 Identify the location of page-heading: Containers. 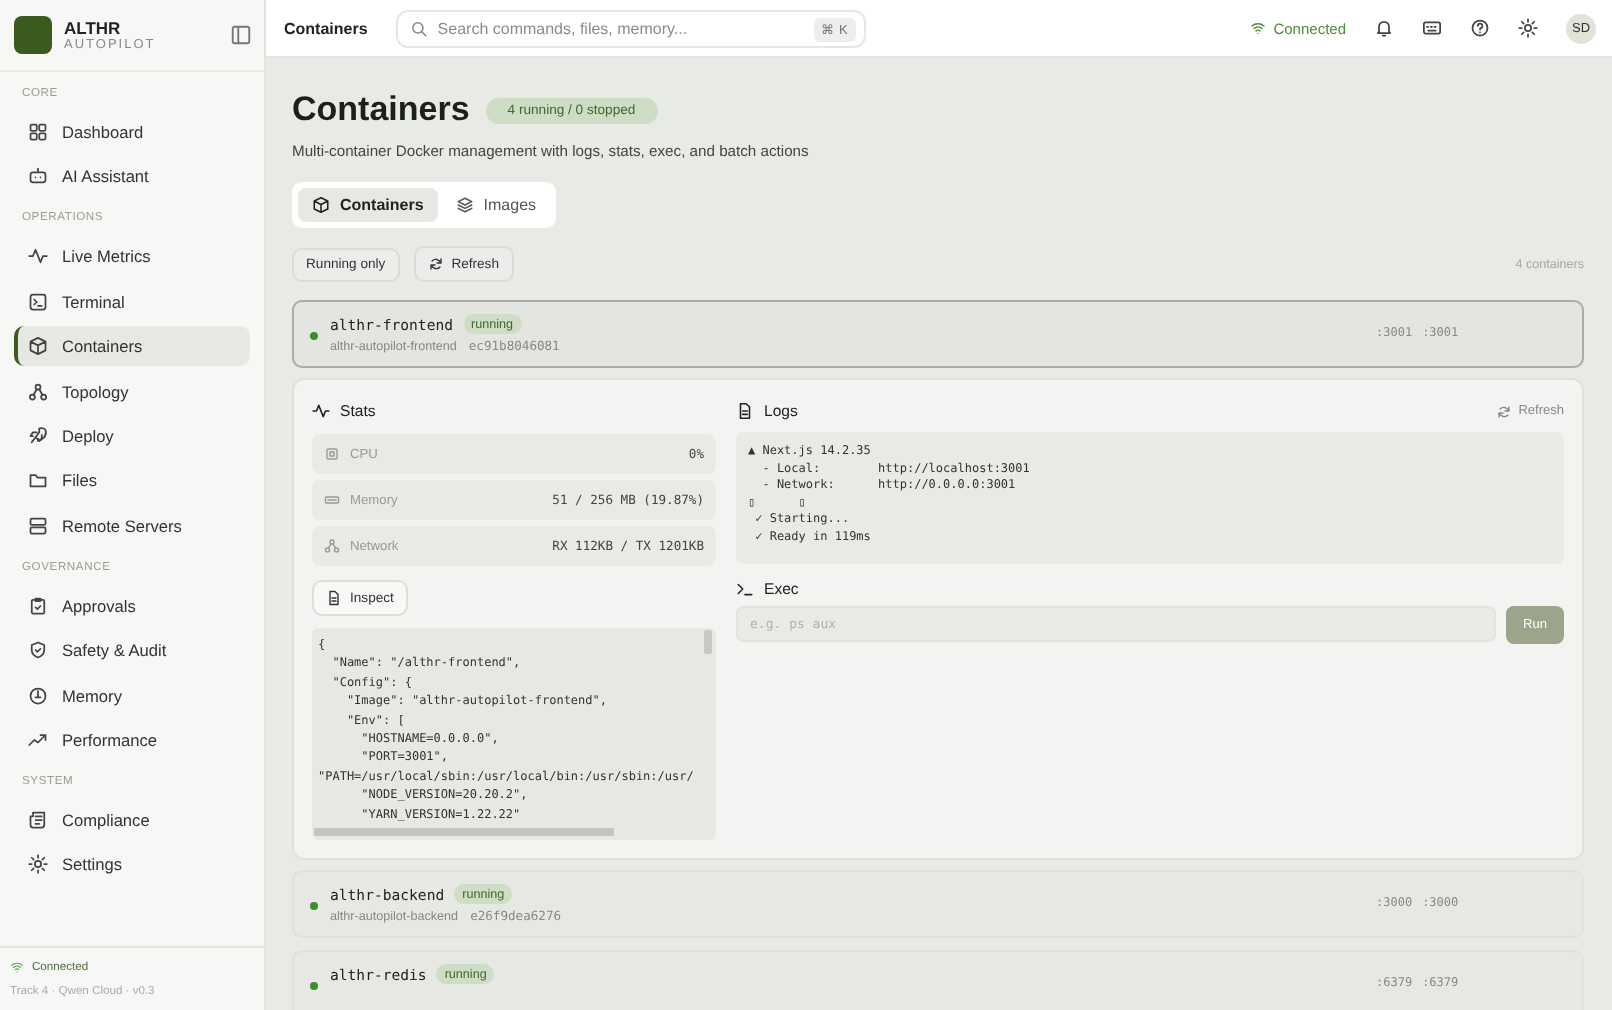
(381, 110).